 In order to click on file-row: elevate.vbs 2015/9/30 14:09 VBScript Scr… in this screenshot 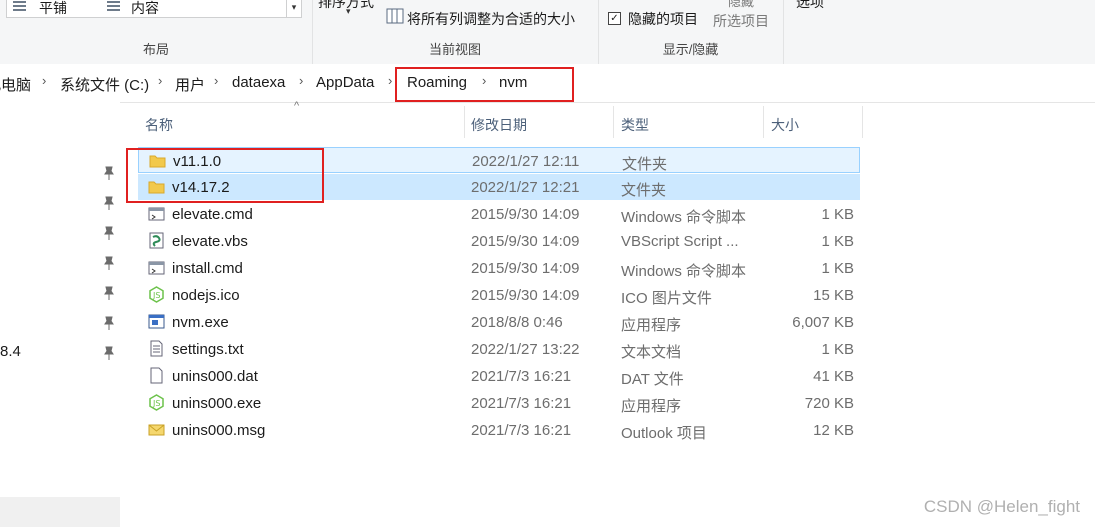, I will do `click(499, 241)`.